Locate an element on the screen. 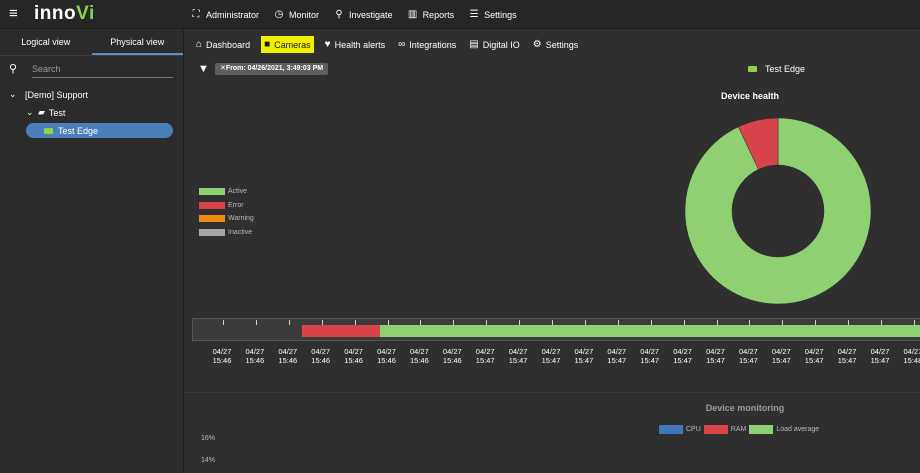  subnav-digital-io: ▤ Digital IO is located at coordinates (494, 44).